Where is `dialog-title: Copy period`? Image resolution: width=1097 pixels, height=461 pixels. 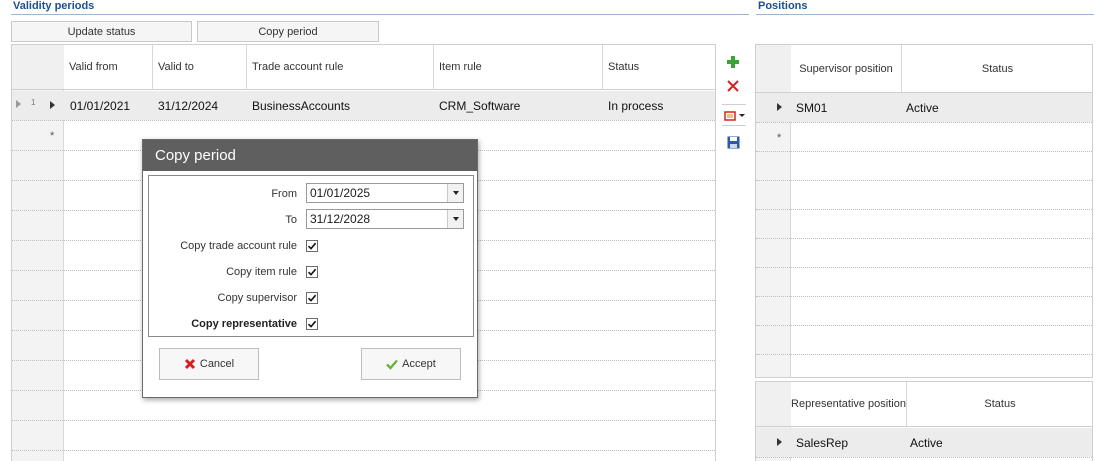
dialog-title: Copy period is located at coordinates (310, 155).